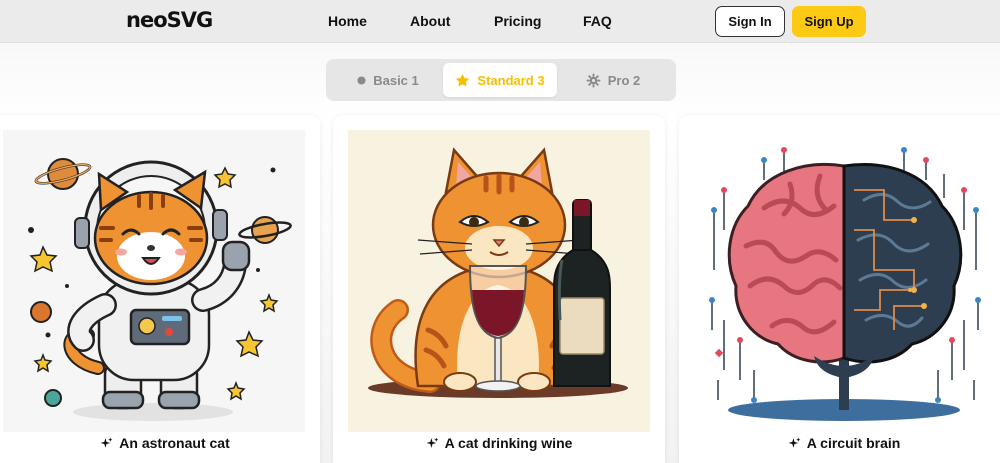 The width and height of the screenshot is (1000, 463). Describe the element at coordinates (396, 80) in the screenshot. I see `tab-basic-label: Basic 1` at that location.